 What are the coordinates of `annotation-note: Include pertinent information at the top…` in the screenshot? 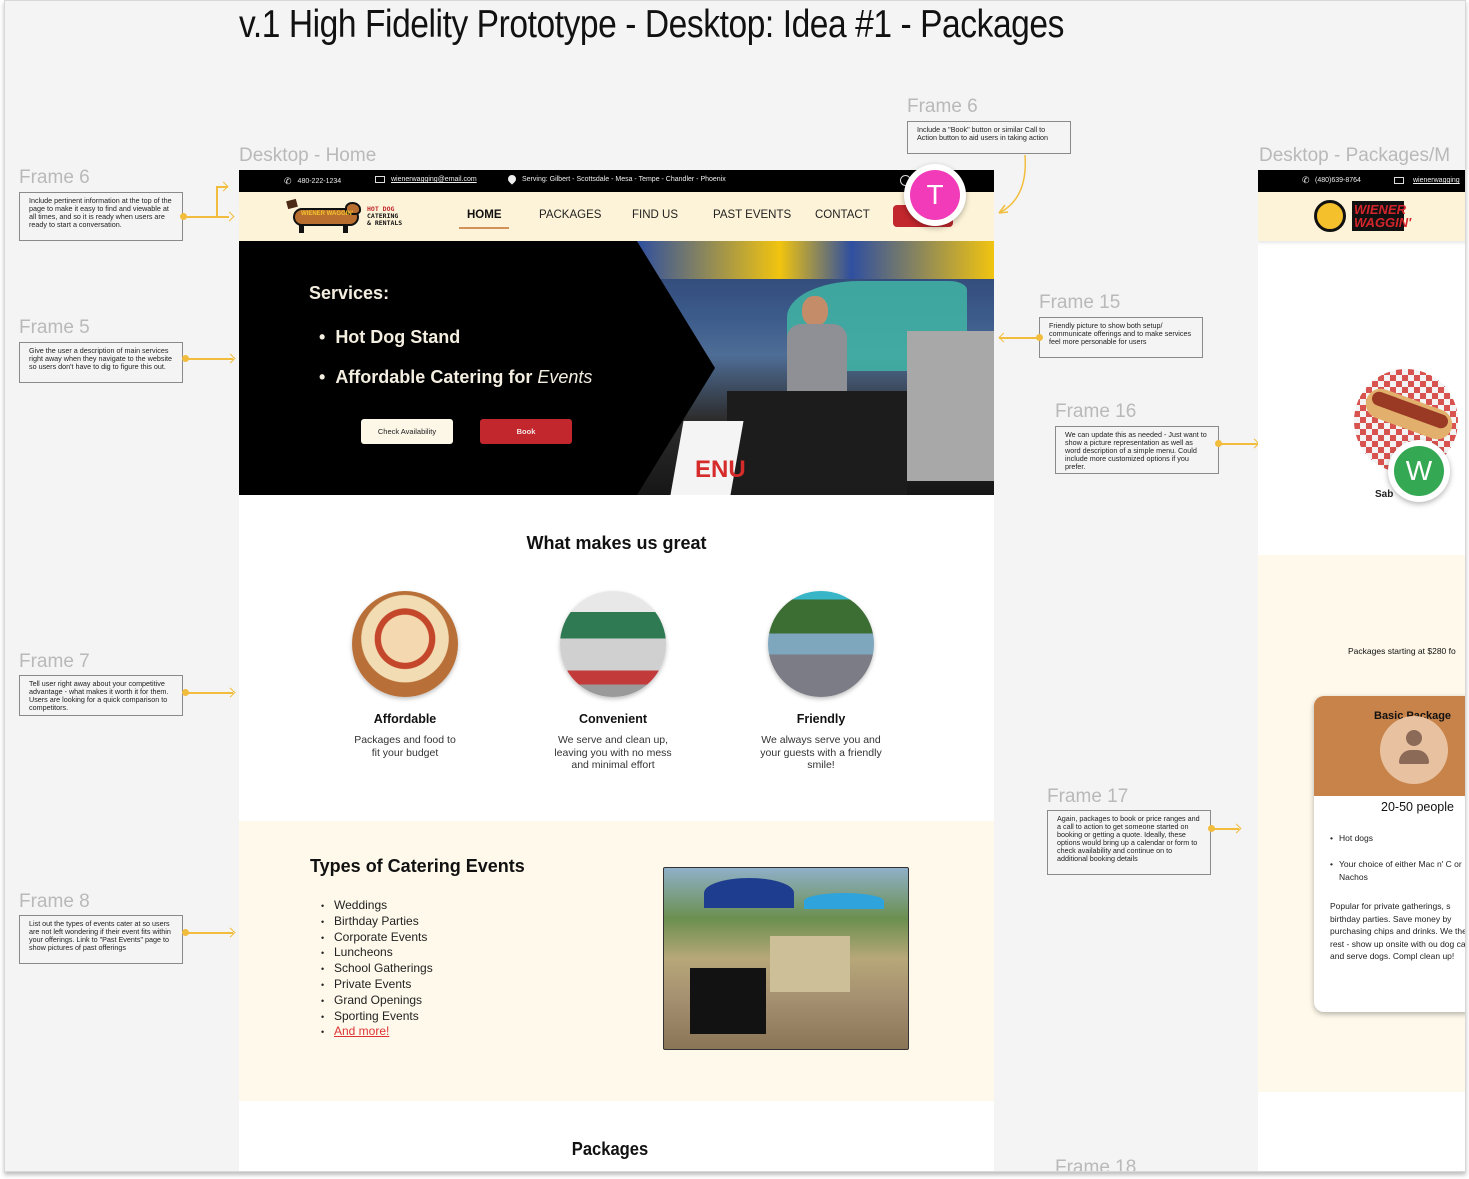 It's located at (101, 216).